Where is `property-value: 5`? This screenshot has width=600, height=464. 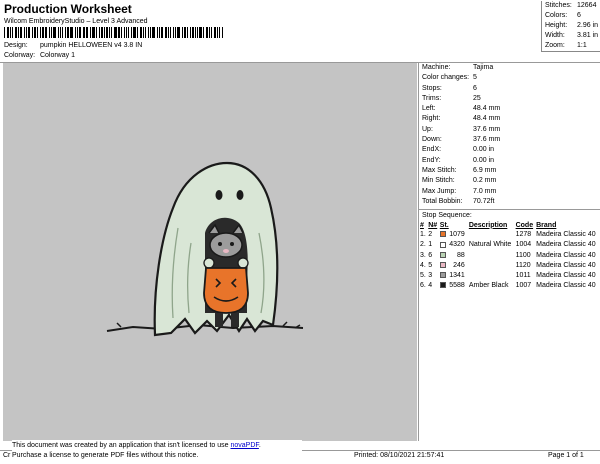
property-value: 5 is located at coordinates (475, 78).